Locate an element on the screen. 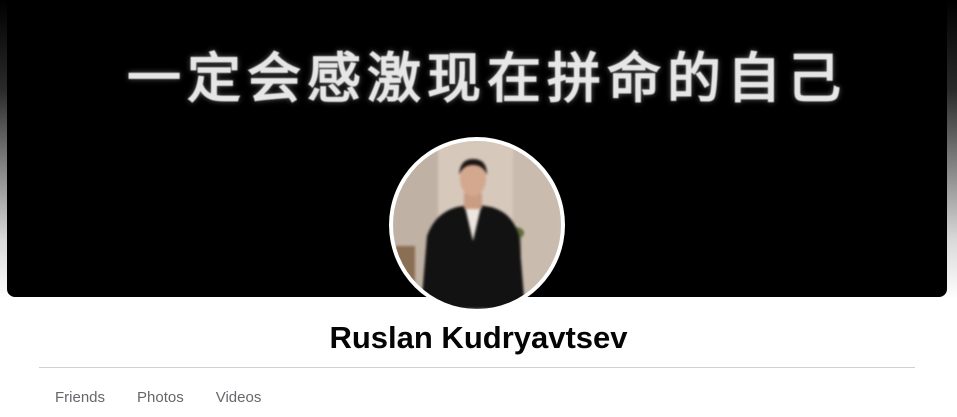 Image resolution: width=957 pixels, height=417 pixels. tab-videos: Videos is located at coordinates (239, 396).